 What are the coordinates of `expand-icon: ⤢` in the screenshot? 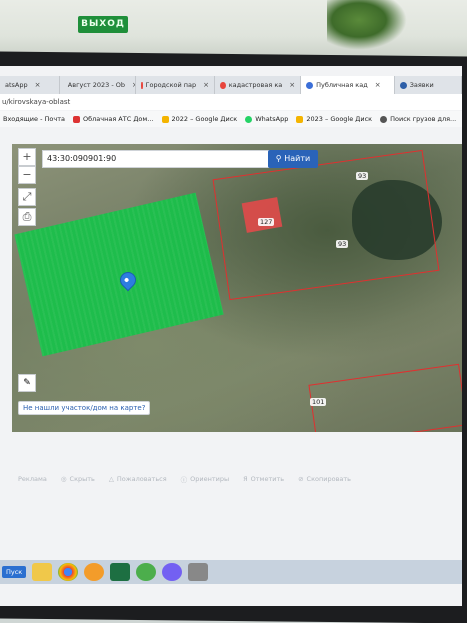 It's located at (27, 197).